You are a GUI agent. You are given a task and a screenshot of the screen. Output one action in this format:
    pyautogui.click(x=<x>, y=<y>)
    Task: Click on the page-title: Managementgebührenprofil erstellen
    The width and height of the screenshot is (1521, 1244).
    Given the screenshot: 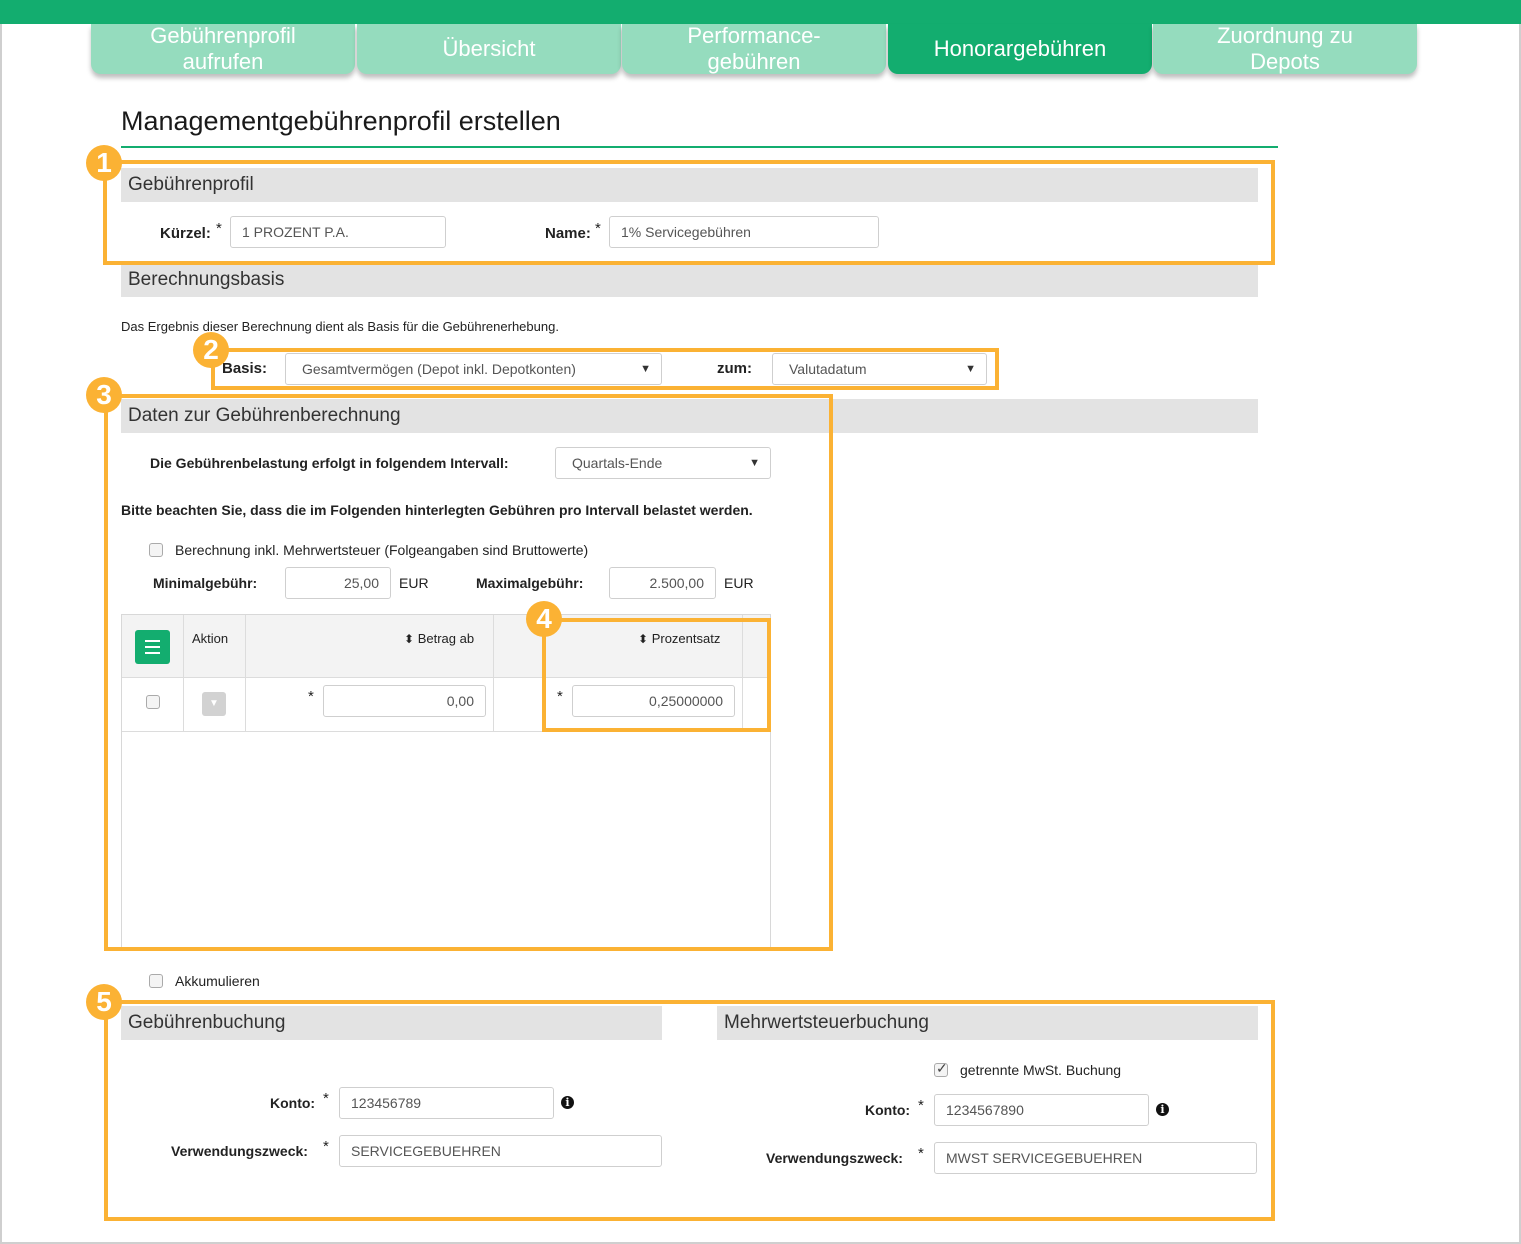 What is the action you would take?
    pyautogui.click(x=341, y=121)
    